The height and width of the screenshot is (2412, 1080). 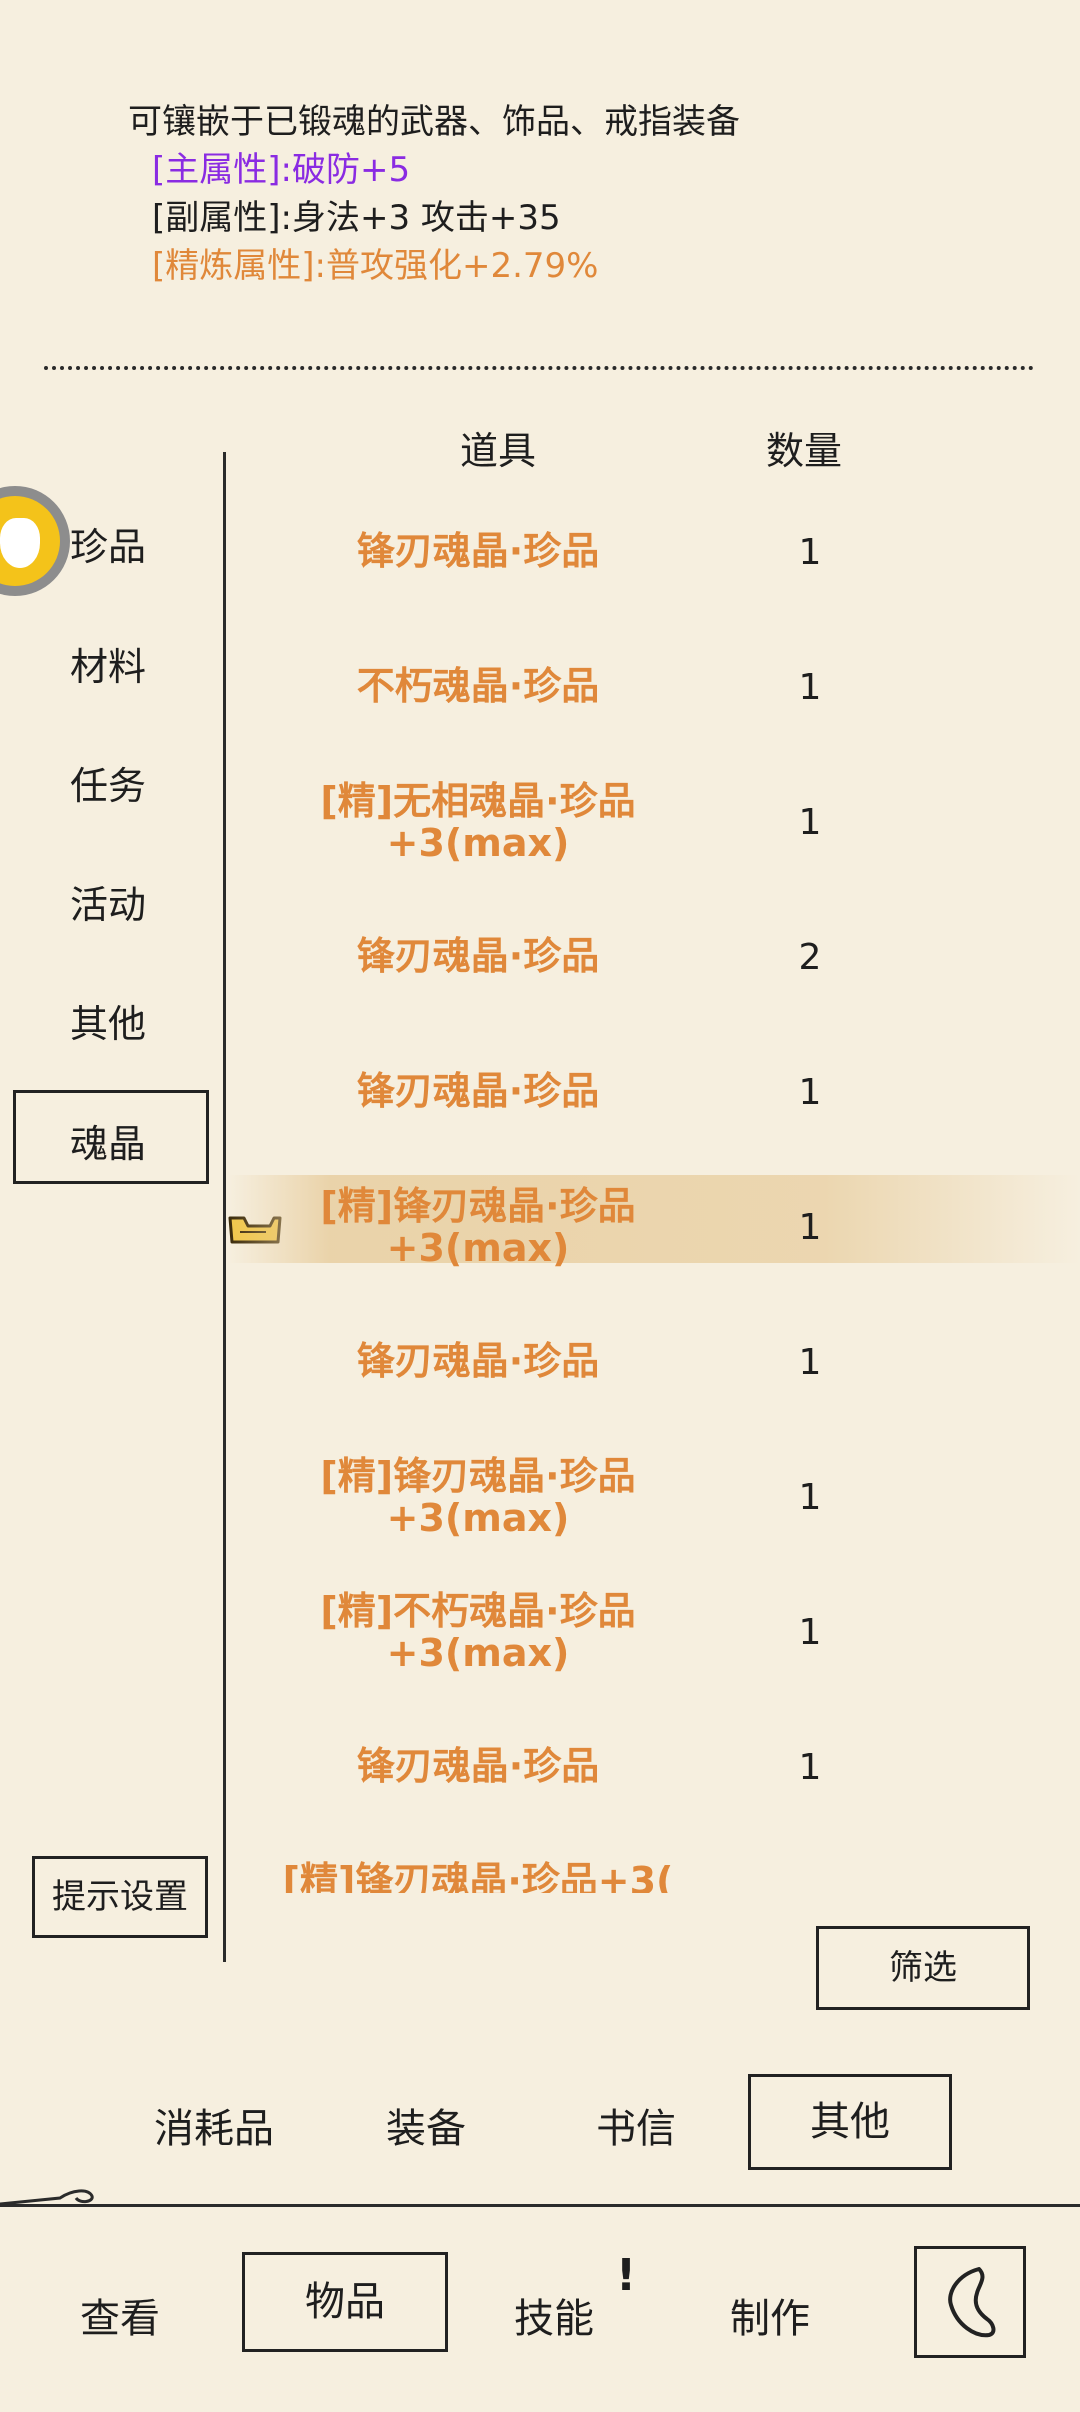 I want to click on item-description: 可镶嵌于已锻魂的武器、饰品、戒指装备, so click(x=434, y=122).